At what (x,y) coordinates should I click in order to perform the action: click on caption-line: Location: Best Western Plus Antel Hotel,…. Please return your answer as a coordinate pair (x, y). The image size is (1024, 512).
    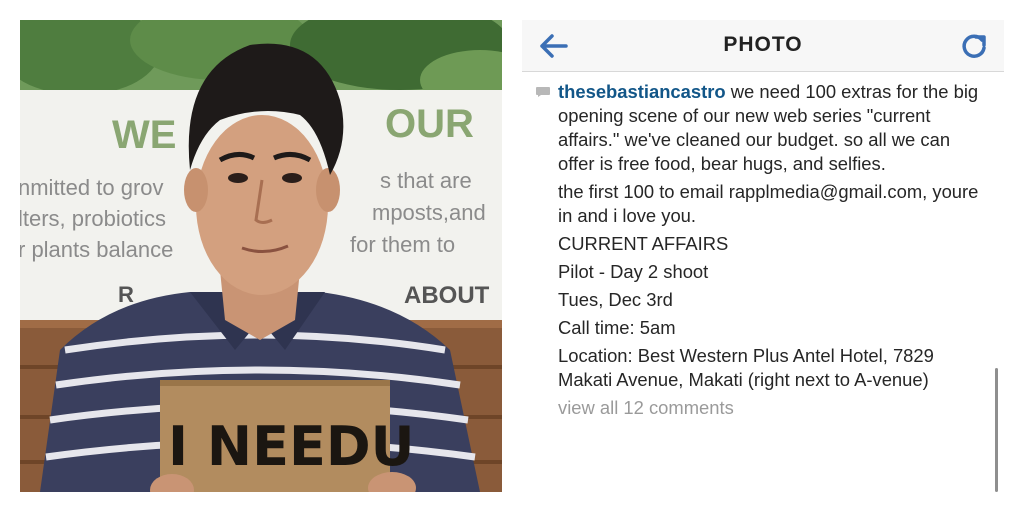
    Looking at the image, I should click on (746, 367).